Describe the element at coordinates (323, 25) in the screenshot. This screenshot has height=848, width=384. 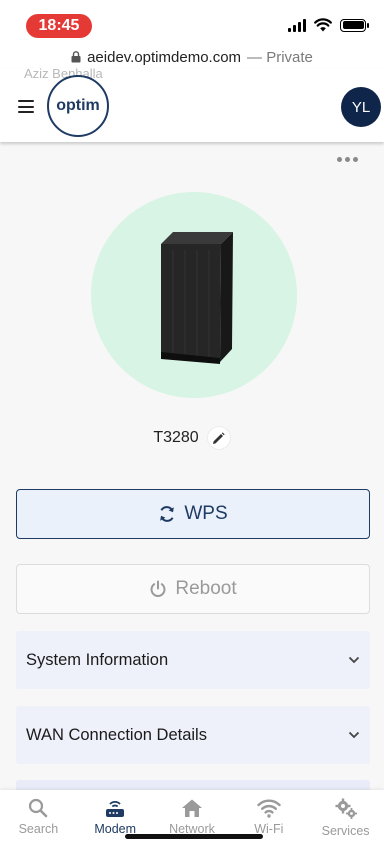
I see `wifi-status-icon` at that location.